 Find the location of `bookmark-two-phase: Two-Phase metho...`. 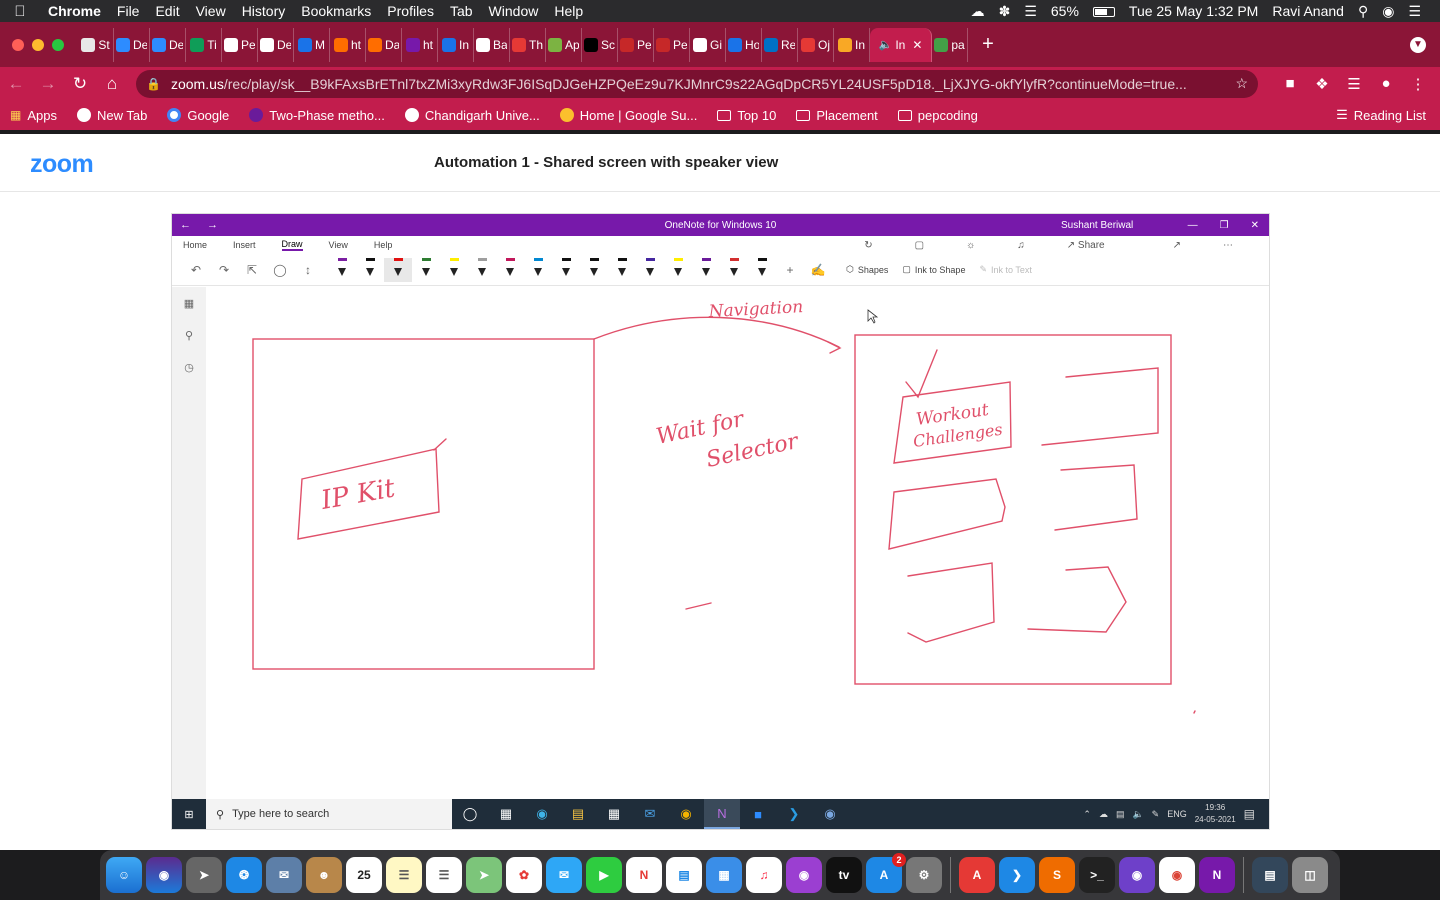

bookmark-two-phase: Two-Phase metho... is located at coordinates (317, 115).